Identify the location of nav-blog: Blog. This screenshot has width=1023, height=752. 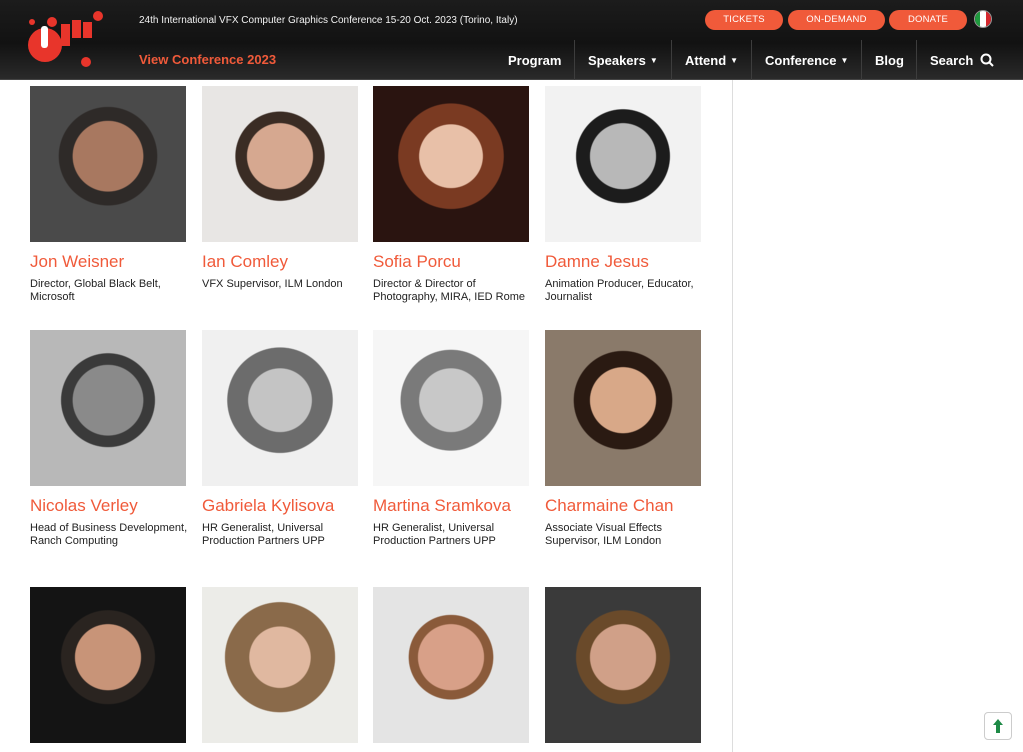
(889, 60).